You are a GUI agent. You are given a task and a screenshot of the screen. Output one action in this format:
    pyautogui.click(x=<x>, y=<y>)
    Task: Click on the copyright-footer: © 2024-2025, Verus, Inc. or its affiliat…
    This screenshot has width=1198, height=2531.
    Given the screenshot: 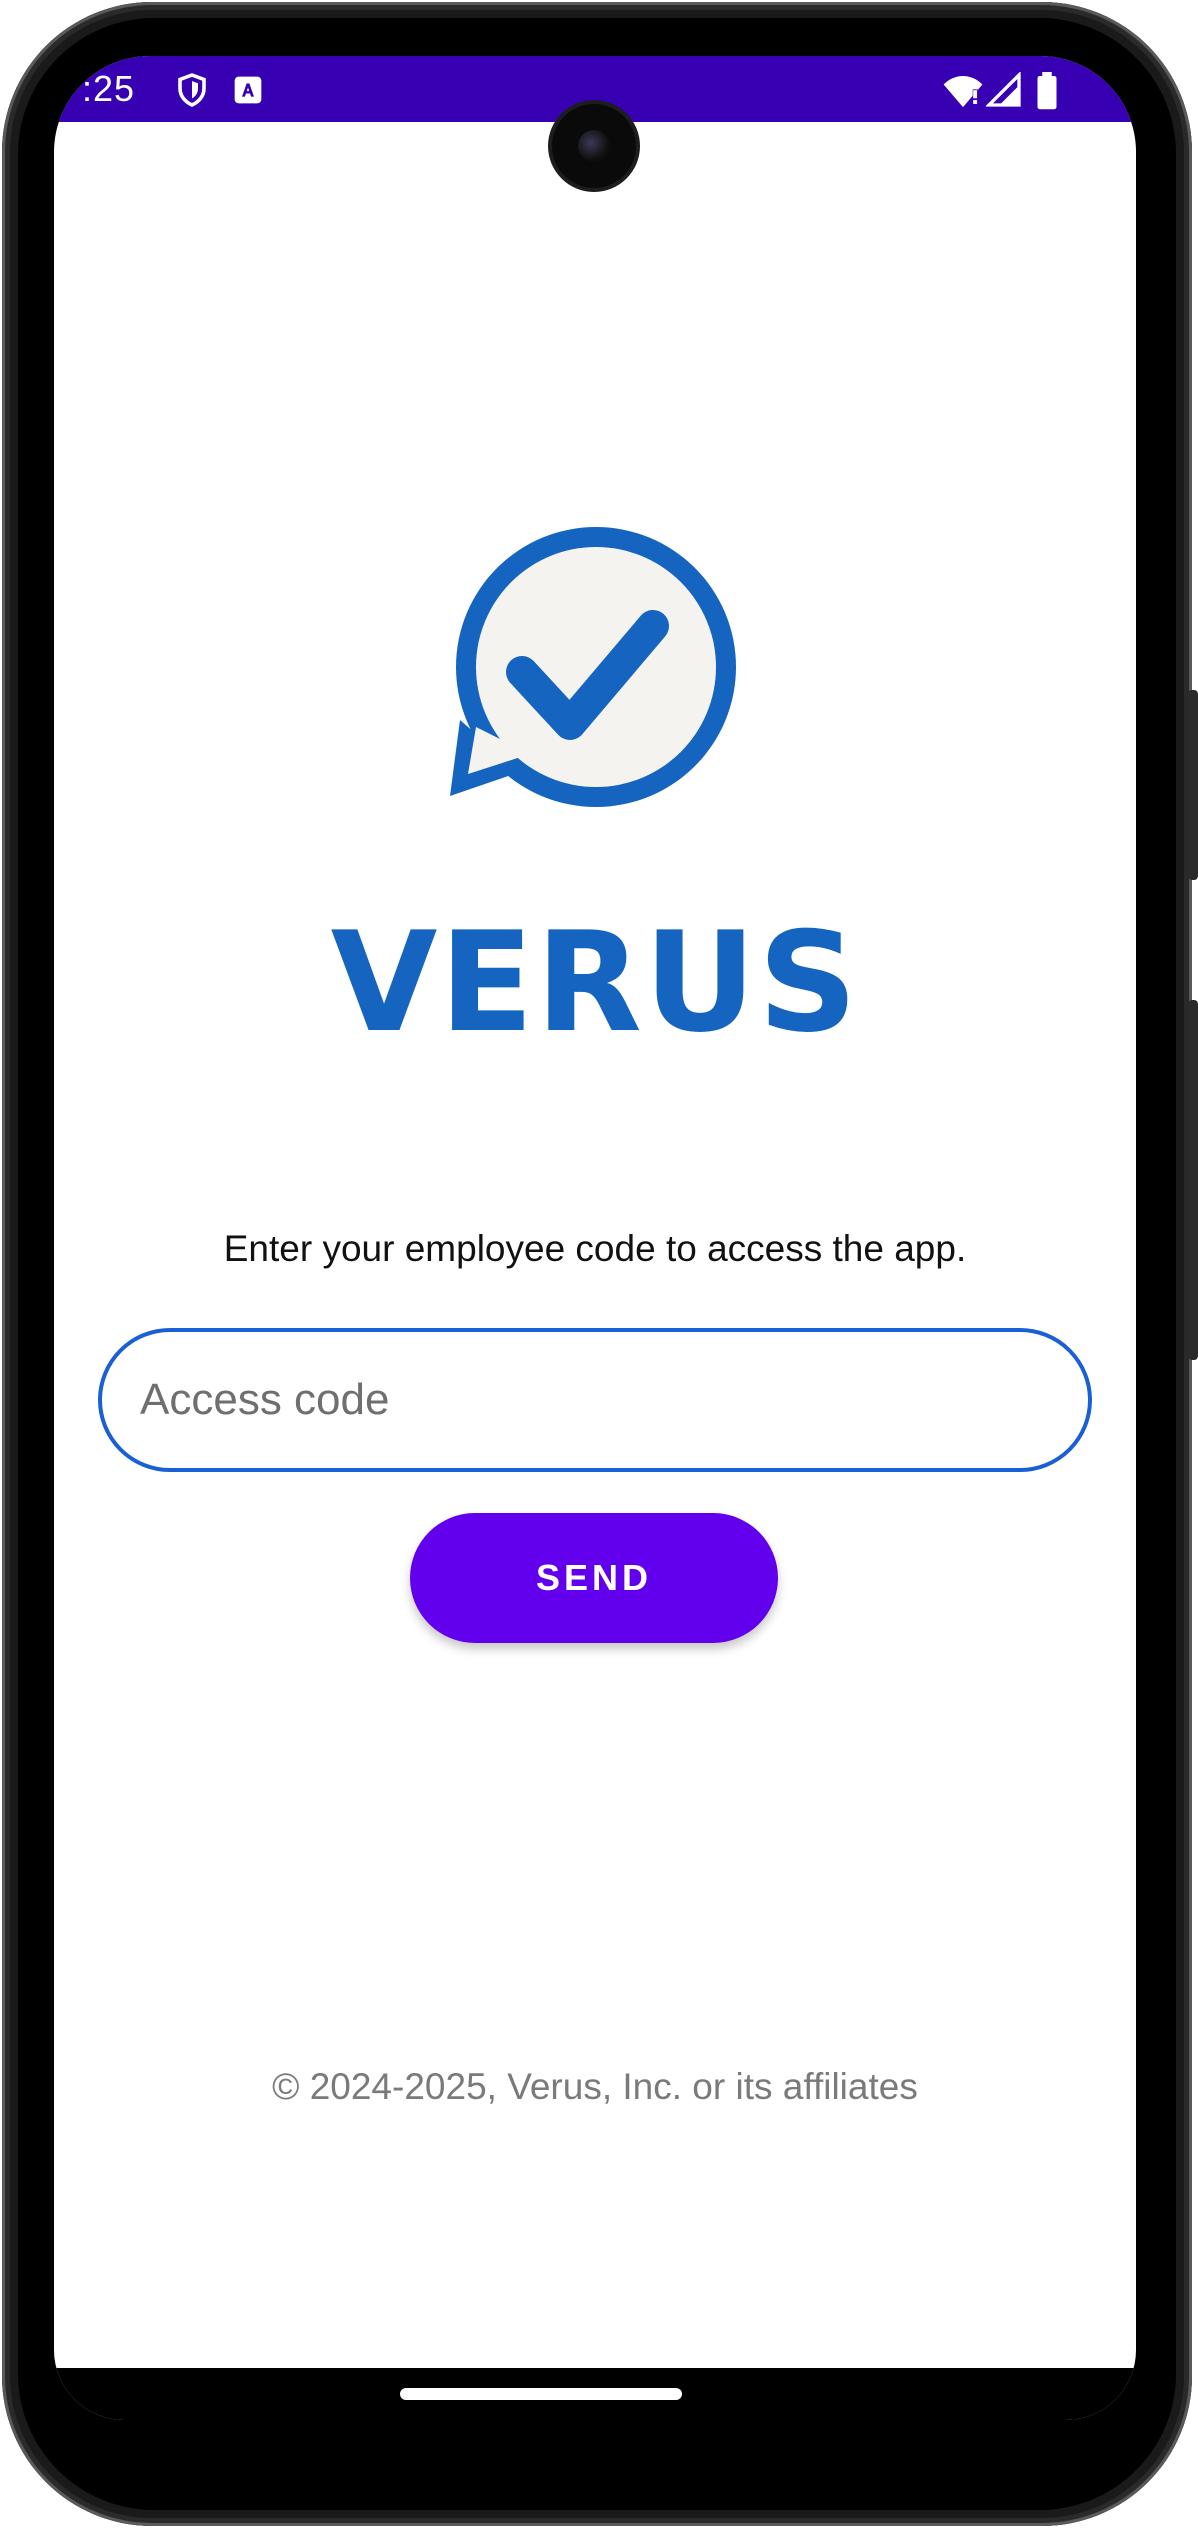 What is the action you would take?
    pyautogui.click(x=595, y=2086)
    